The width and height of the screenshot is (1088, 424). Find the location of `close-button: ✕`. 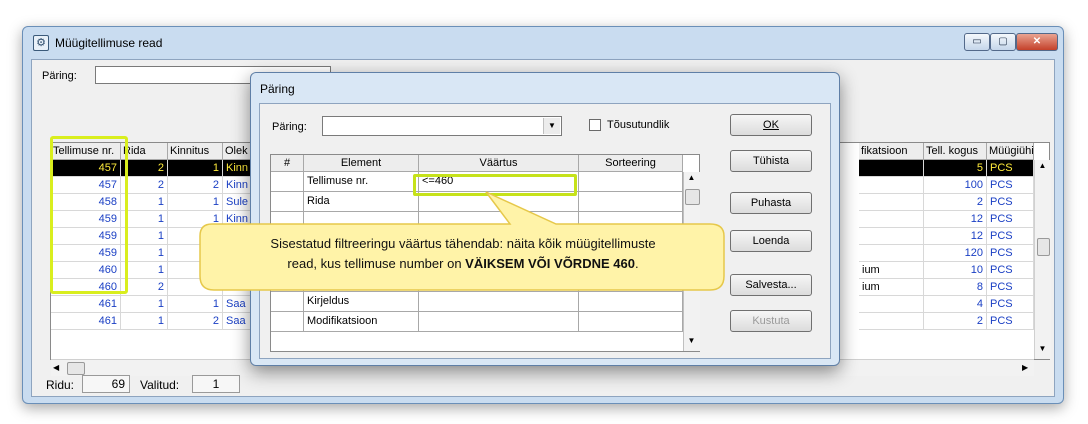

close-button: ✕ is located at coordinates (1037, 42).